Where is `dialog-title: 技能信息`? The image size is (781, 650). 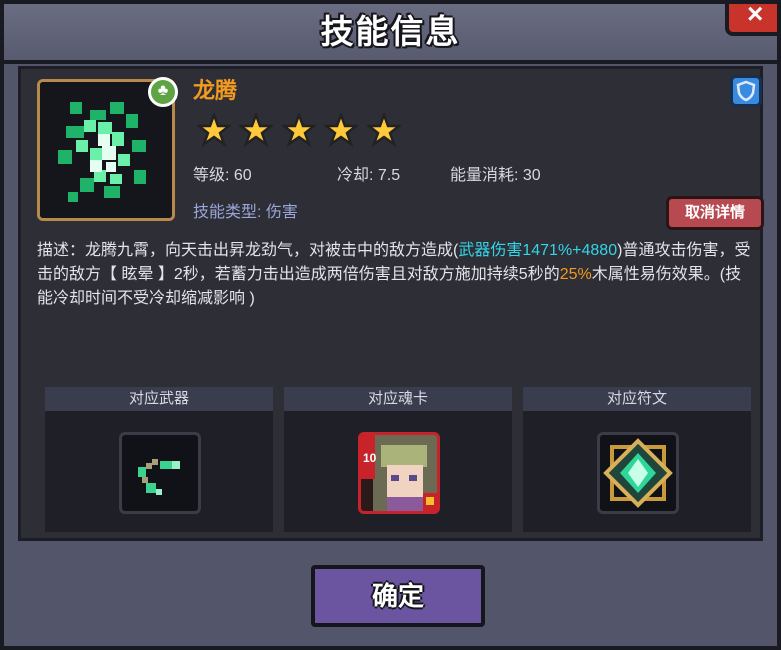 dialog-title: 技能信息 is located at coordinates (390, 34).